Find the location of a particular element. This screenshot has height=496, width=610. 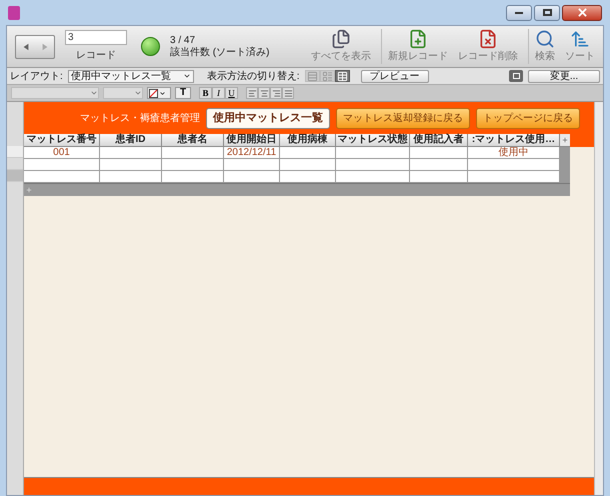

list-view-icon is located at coordinates (327, 76).